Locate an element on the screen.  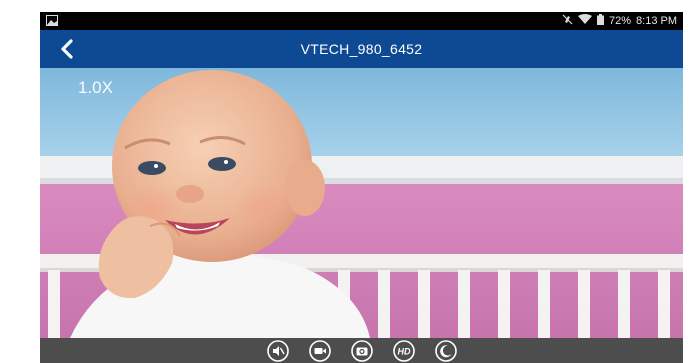
photo-camera-icon is located at coordinates (361, 350).